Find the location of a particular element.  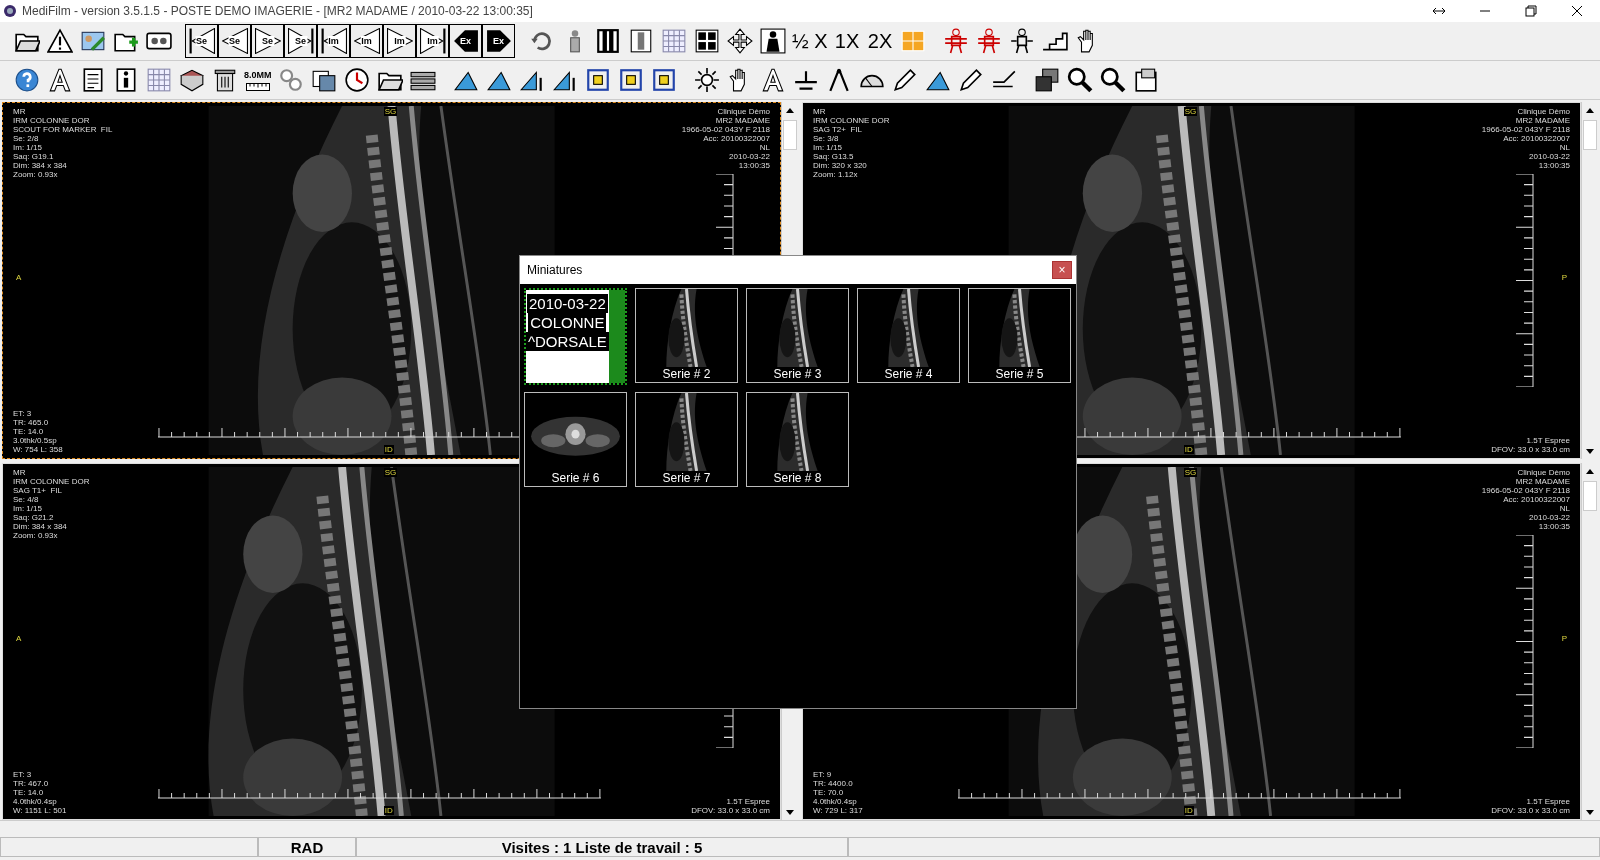

font-icon is located at coordinates (773, 80).